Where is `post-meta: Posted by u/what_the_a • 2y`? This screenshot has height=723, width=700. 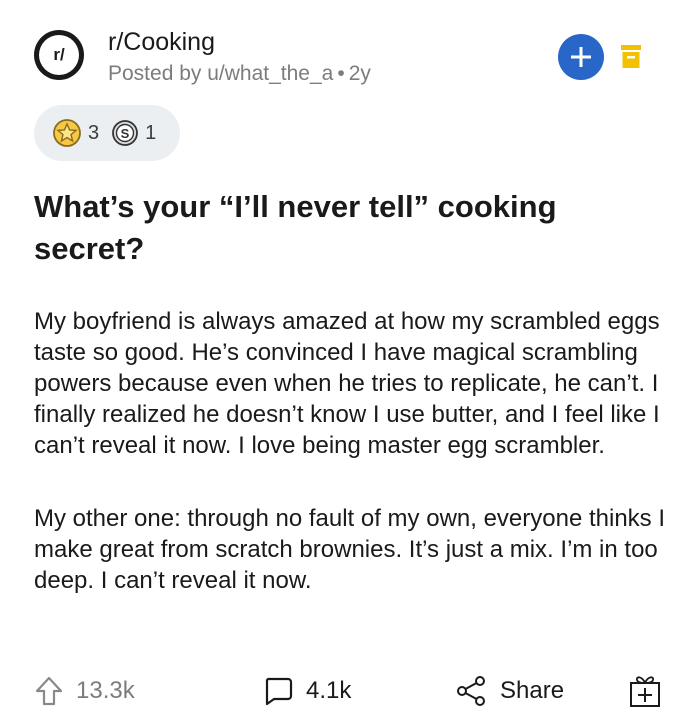
post-meta: Posted by u/what_the_a • 2y is located at coordinates (239, 74).